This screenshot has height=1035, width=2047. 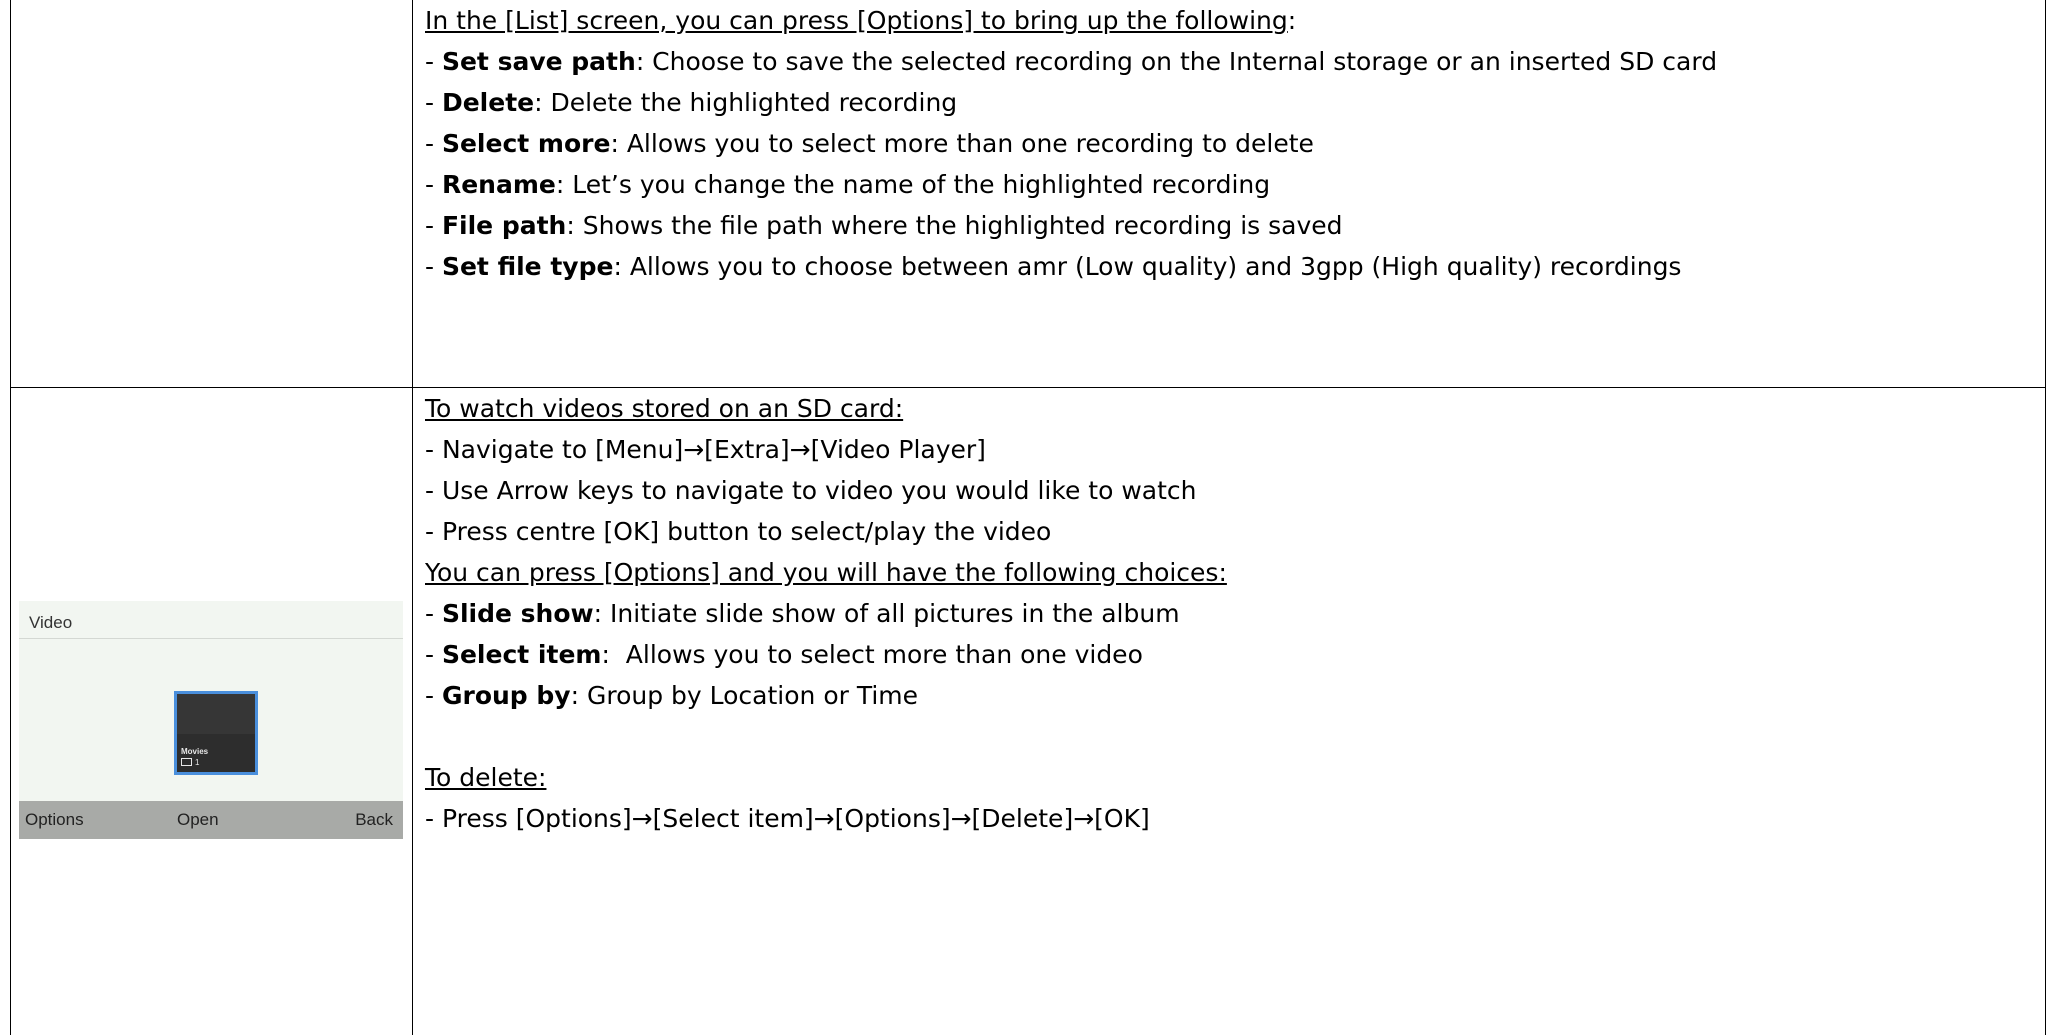 What do you see at coordinates (746, 102) in the screenshot?
I see `option-description: : Delete the highlighted recording` at bounding box center [746, 102].